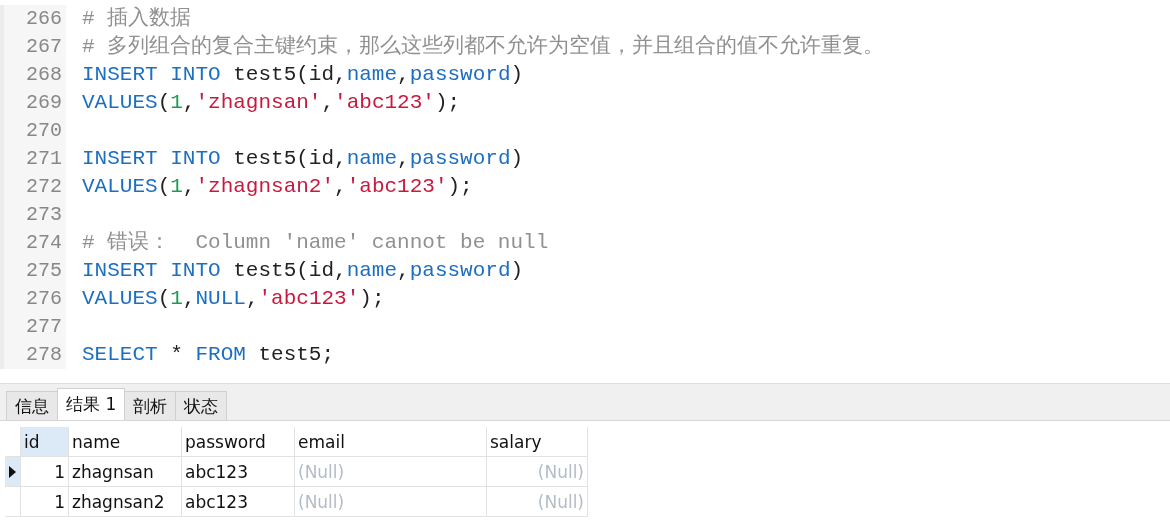  What do you see at coordinates (33, 243) in the screenshot?
I see `line-number: 274` at bounding box center [33, 243].